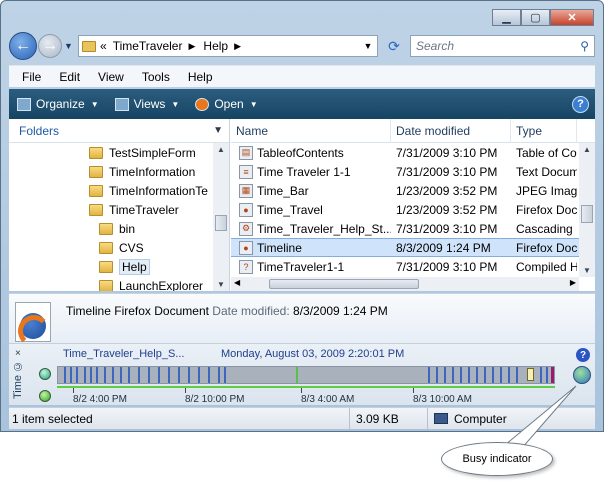 This screenshot has height=482, width=604. I want to click on busy-indicator-callout: Busy indicator, so click(497, 459).